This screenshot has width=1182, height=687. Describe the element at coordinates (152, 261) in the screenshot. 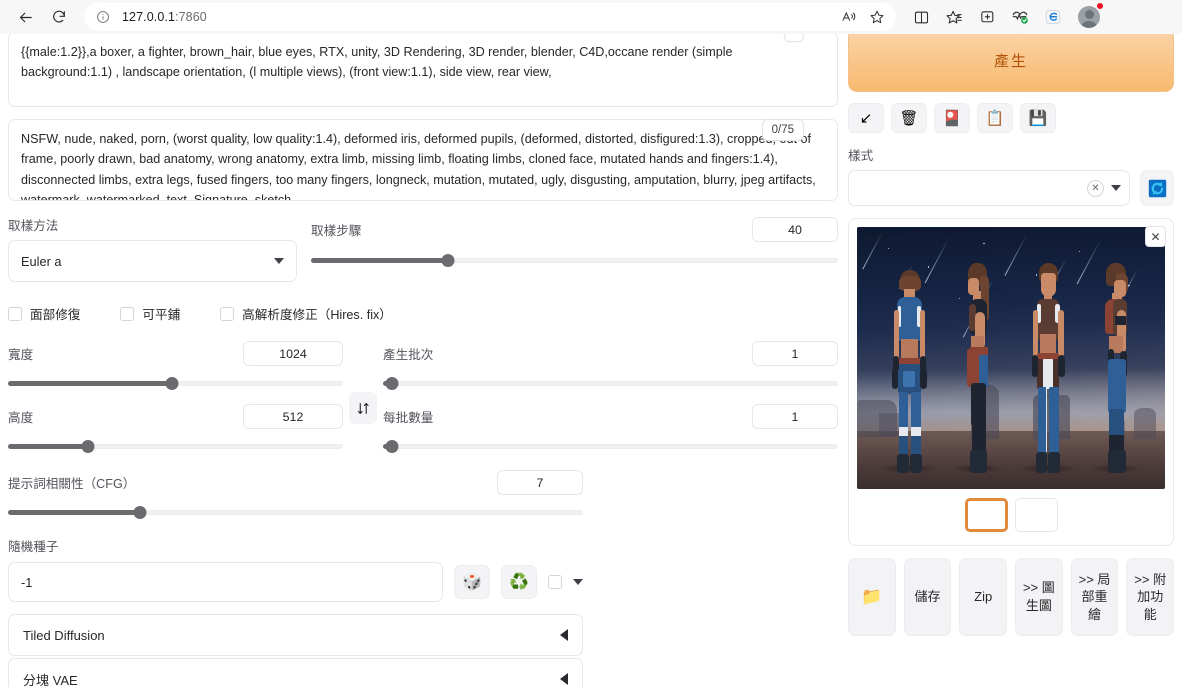

I see `sampler-dropdown: Euler a` at that location.